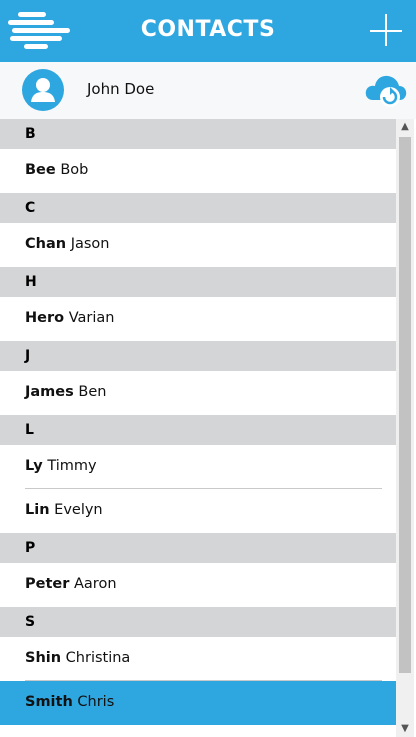  I want to click on contact-row-hero-varian: Hero Varian, so click(198, 319).